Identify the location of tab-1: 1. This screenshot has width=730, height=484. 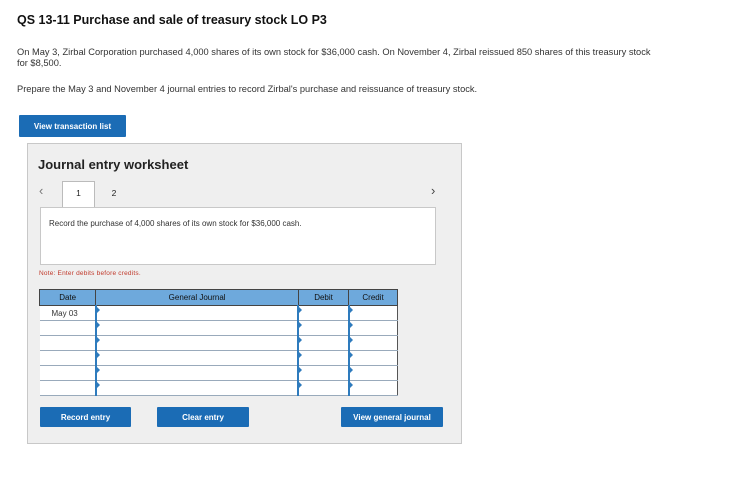
(78, 194).